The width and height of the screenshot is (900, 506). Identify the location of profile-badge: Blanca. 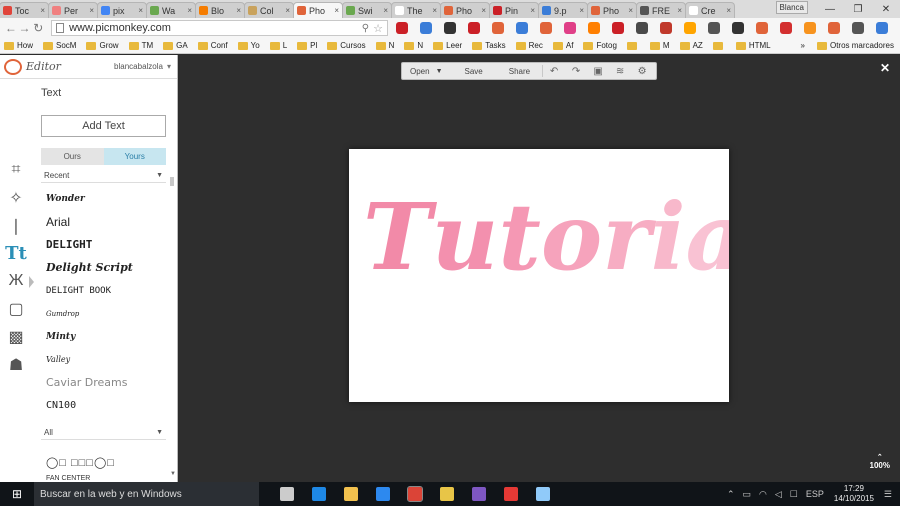
(791, 7).